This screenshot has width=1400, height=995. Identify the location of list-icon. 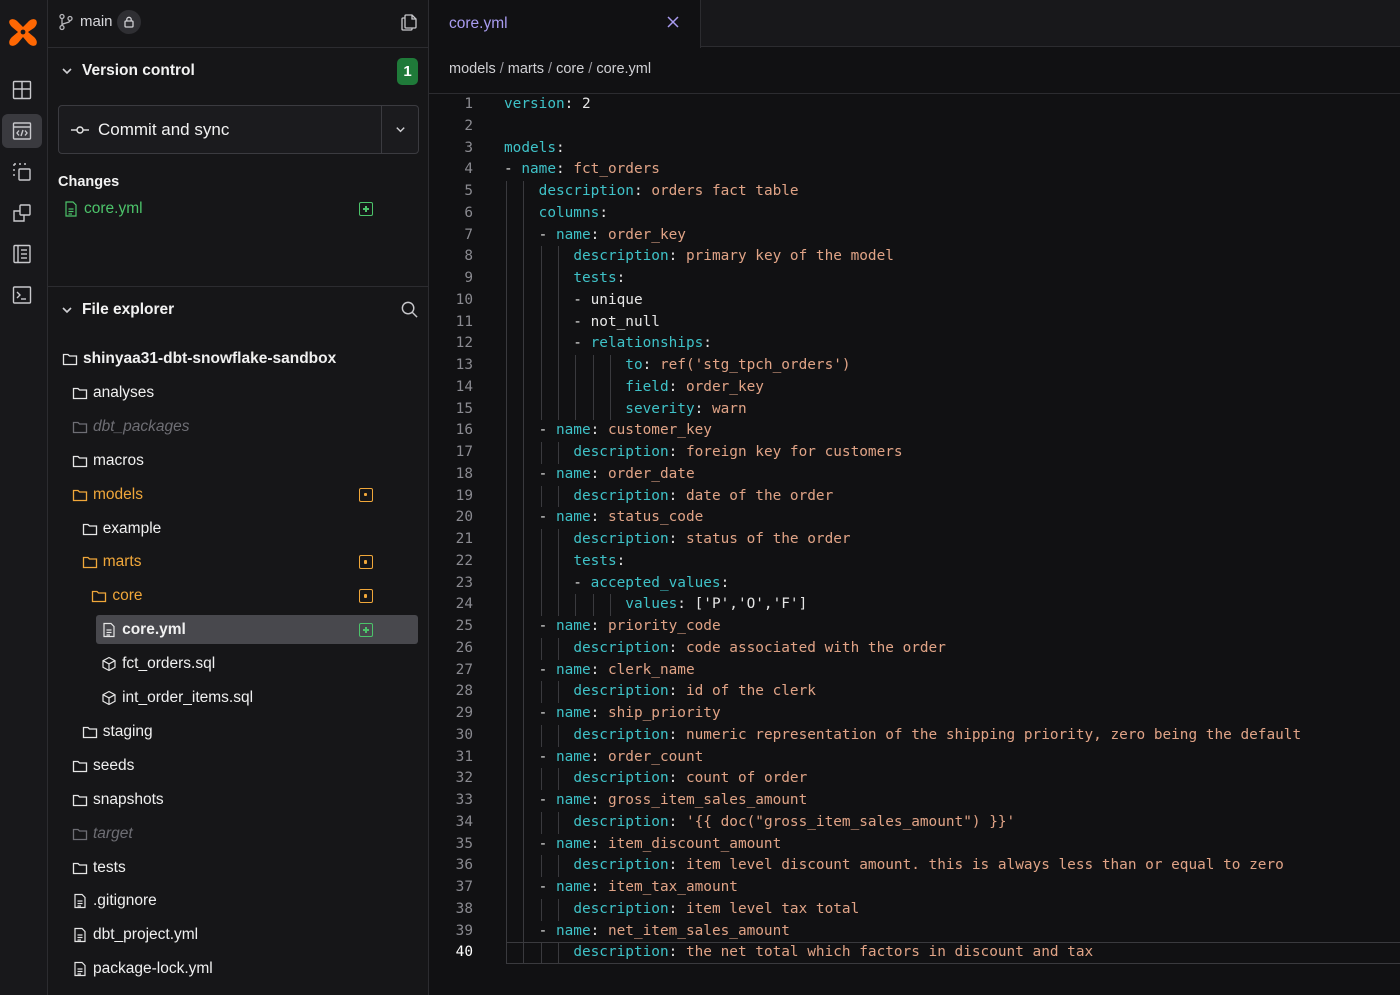
(22, 254).